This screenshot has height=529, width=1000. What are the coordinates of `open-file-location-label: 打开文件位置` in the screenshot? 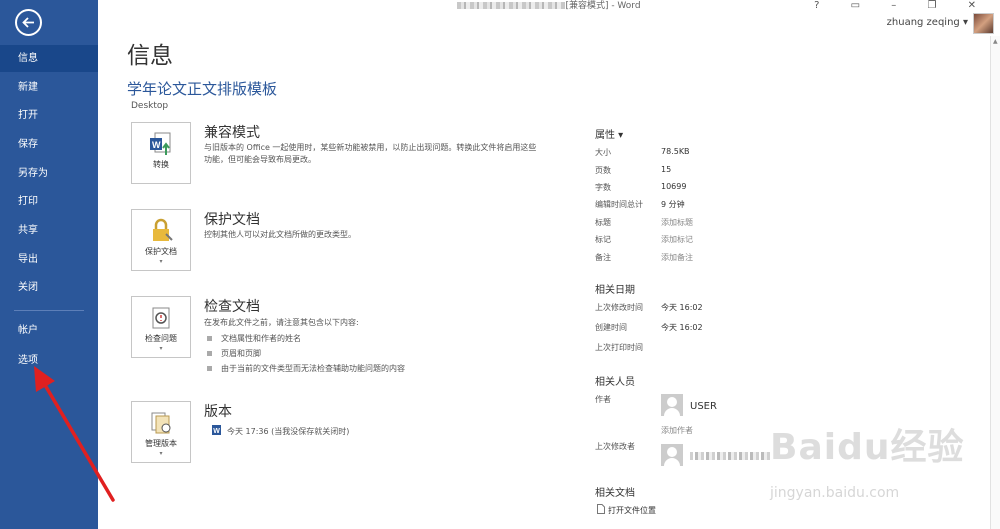 It's located at (632, 510).